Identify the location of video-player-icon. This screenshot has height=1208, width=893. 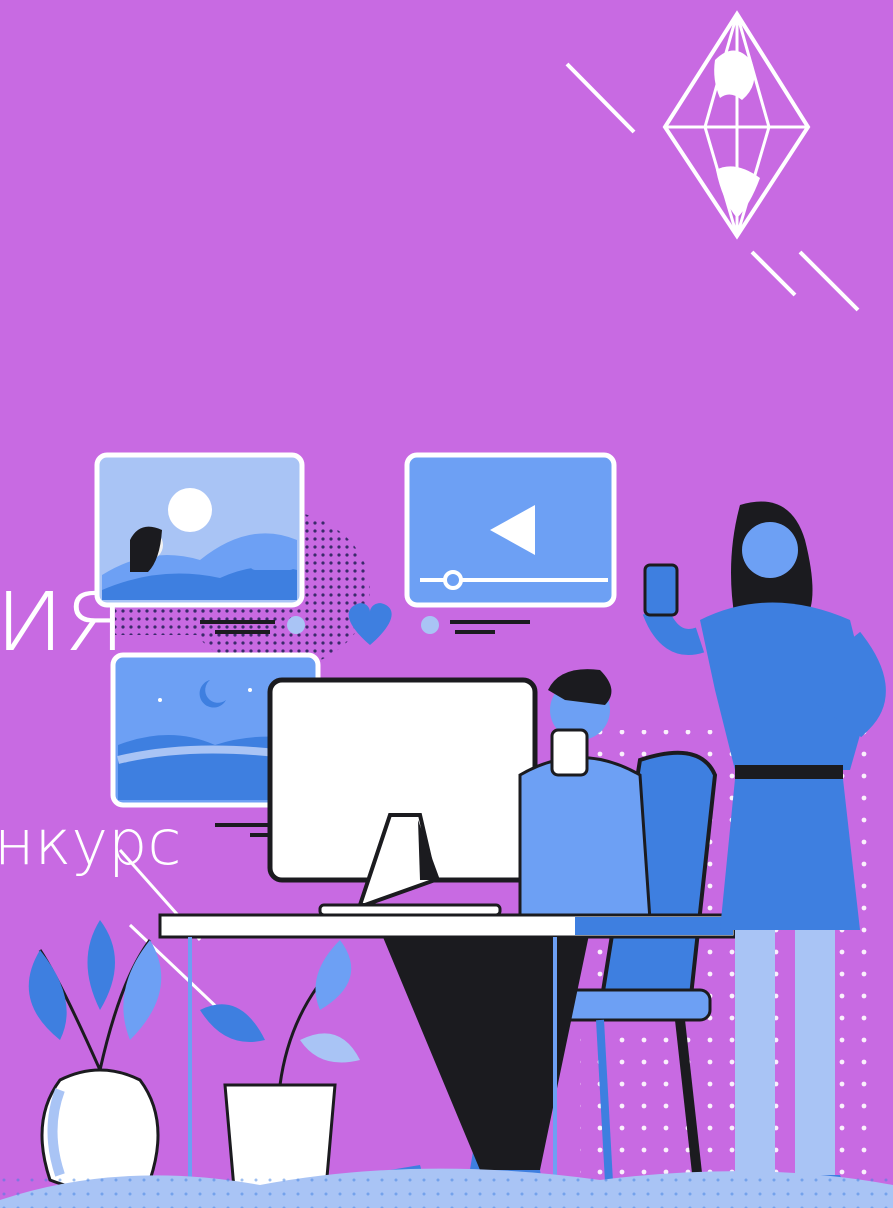
(510, 530).